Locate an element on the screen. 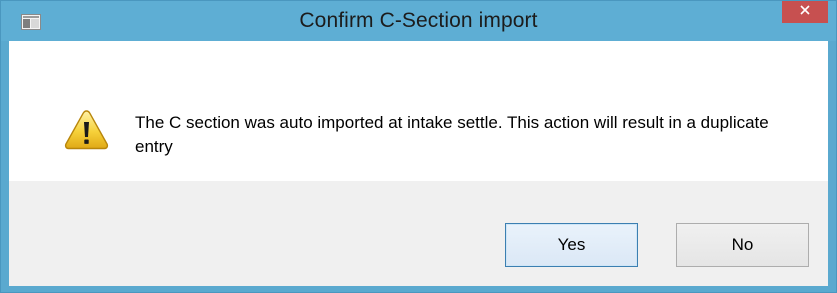 The height and width of the screenshot is (293, 837). warning-icon is located at coordinates (86, 129).